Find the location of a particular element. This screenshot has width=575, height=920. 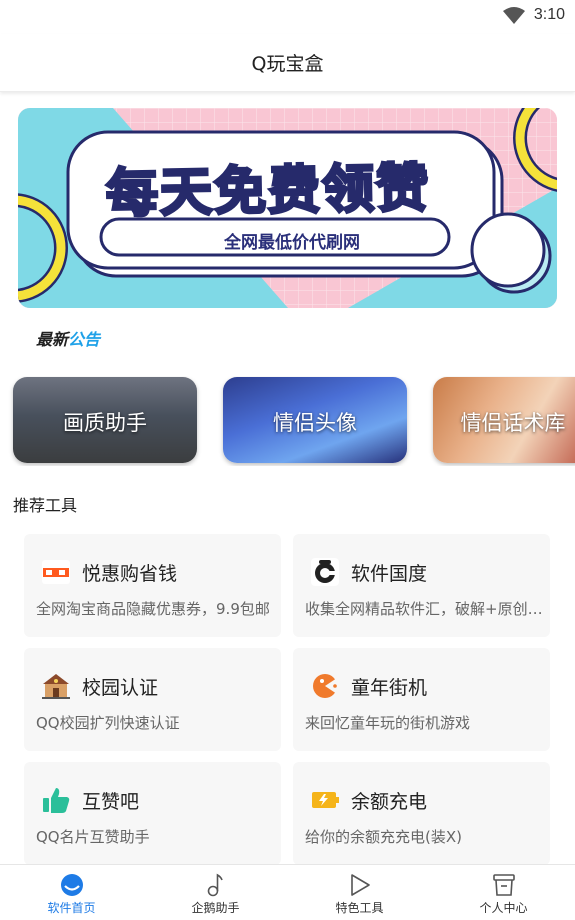

software-icon is located at coordinates (325, 572).